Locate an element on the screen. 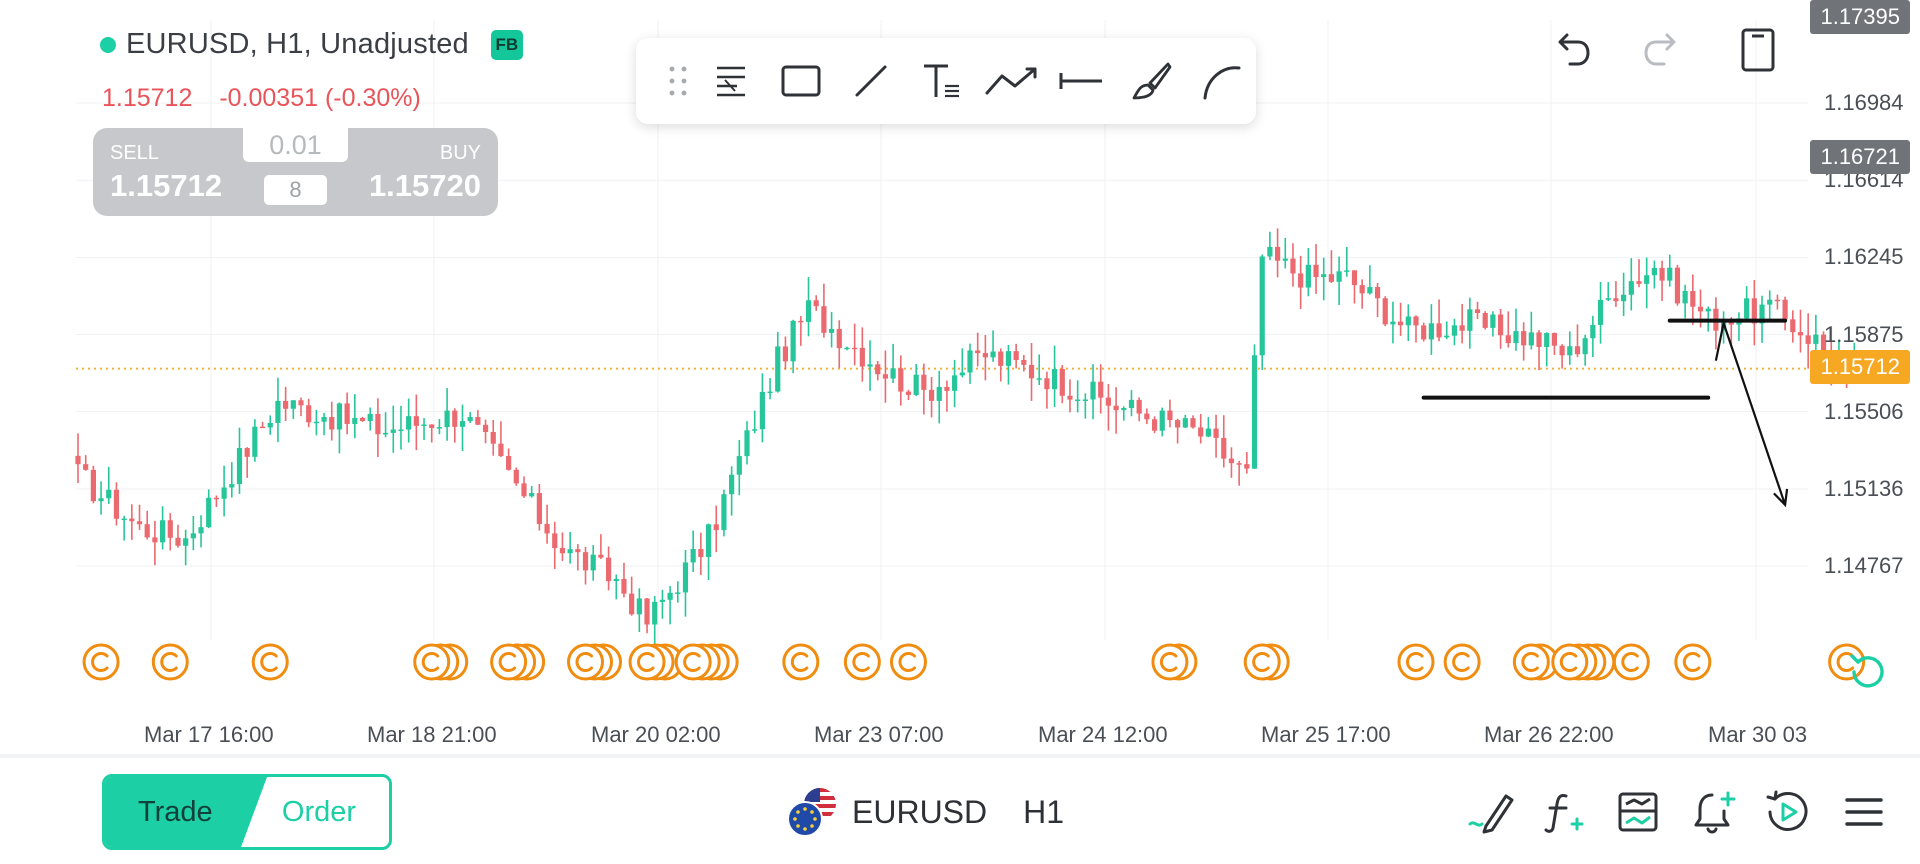  indicators-icon is located at coordinates (1564, 812).